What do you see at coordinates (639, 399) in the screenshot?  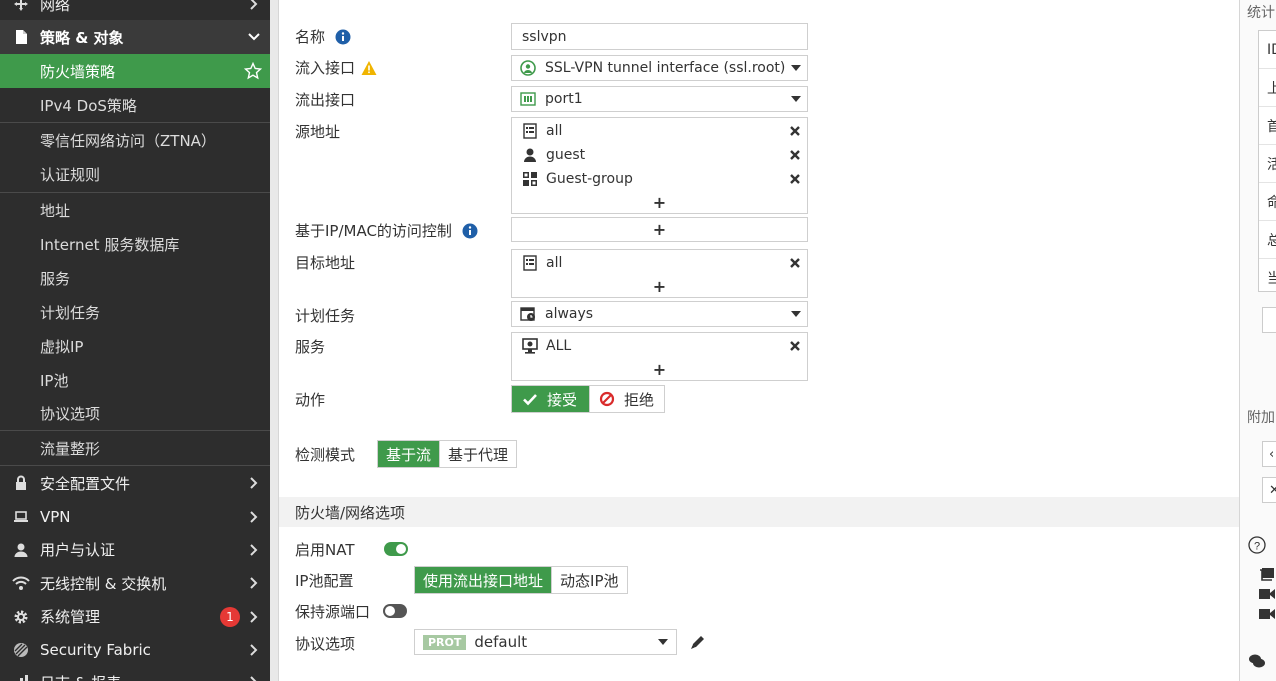 I see `deny-label: 拒绝` at bounding box center [639, 399].